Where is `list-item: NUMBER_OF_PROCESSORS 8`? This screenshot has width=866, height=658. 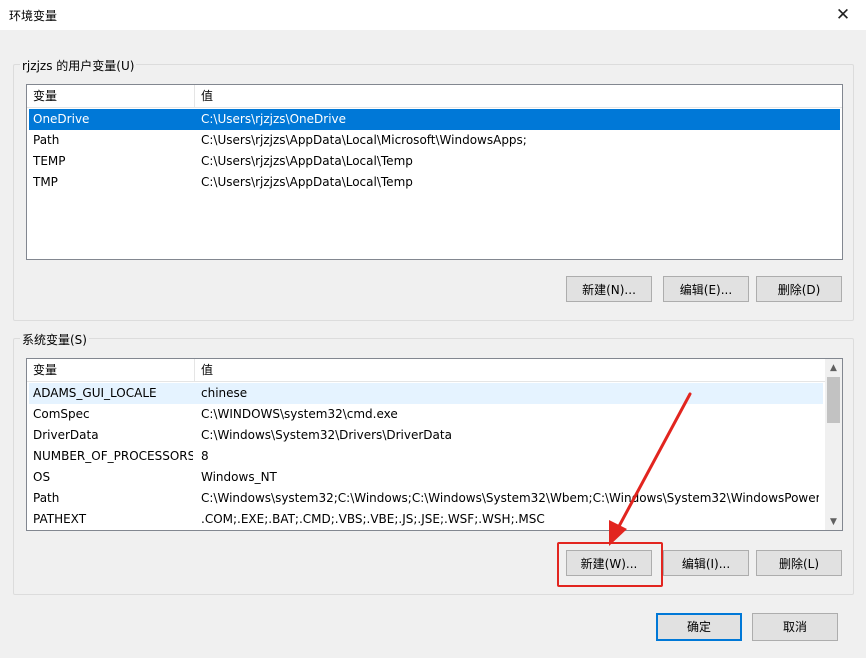 list-item: NUMBER_OF_PROCESSORS 8 is located at coordinates (426, 456).